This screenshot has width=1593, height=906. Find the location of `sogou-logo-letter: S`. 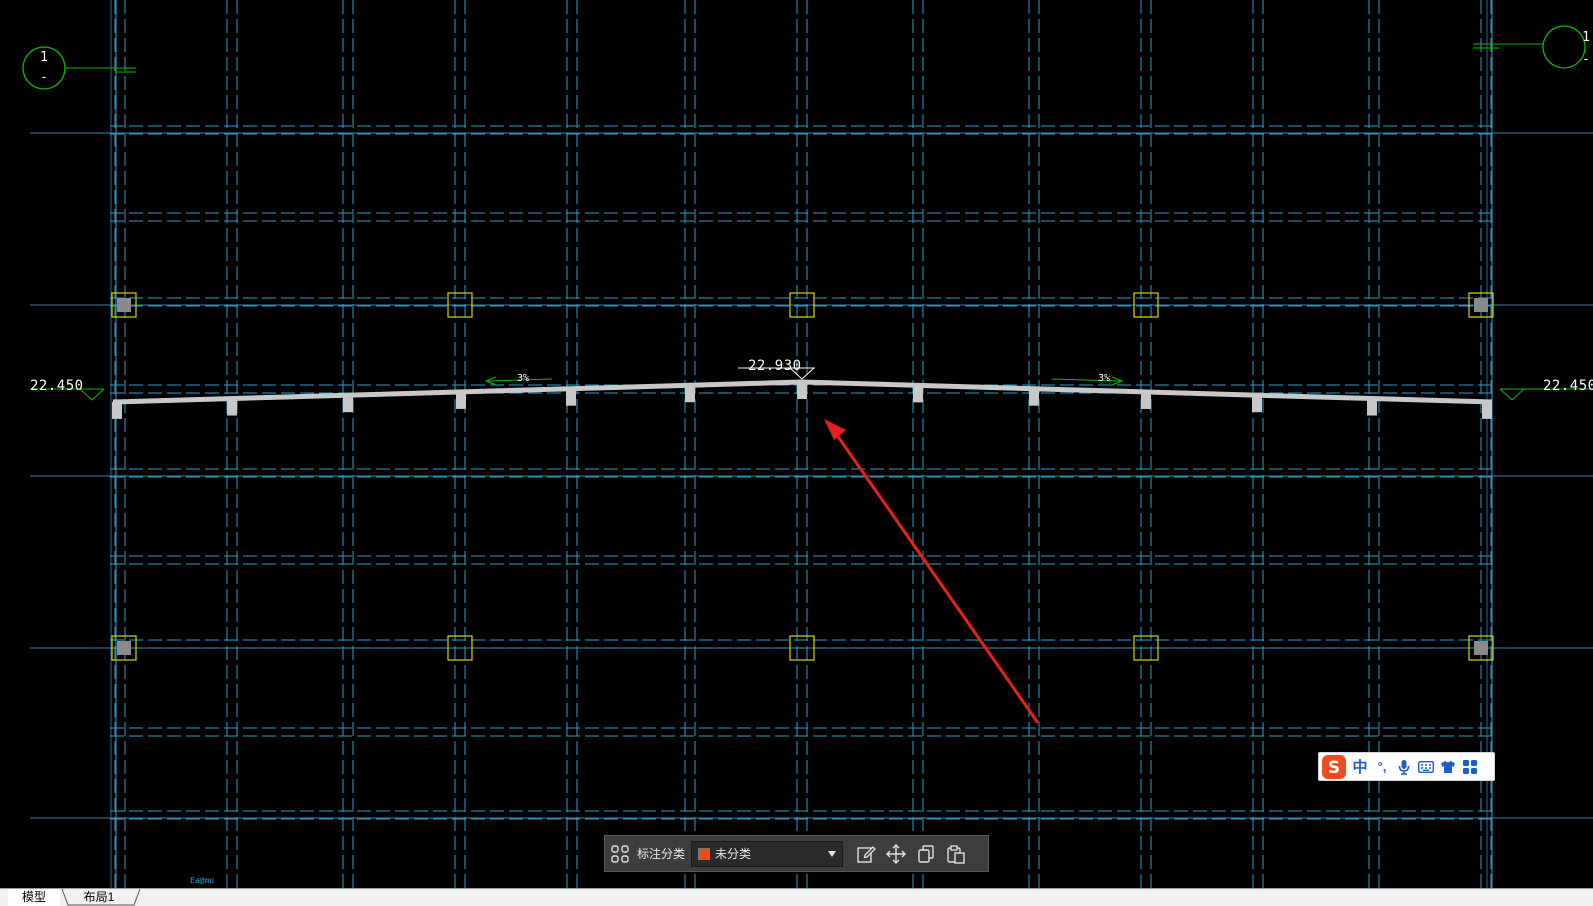

sogou-logo-letter: S is located at coordinates (1334, 768).